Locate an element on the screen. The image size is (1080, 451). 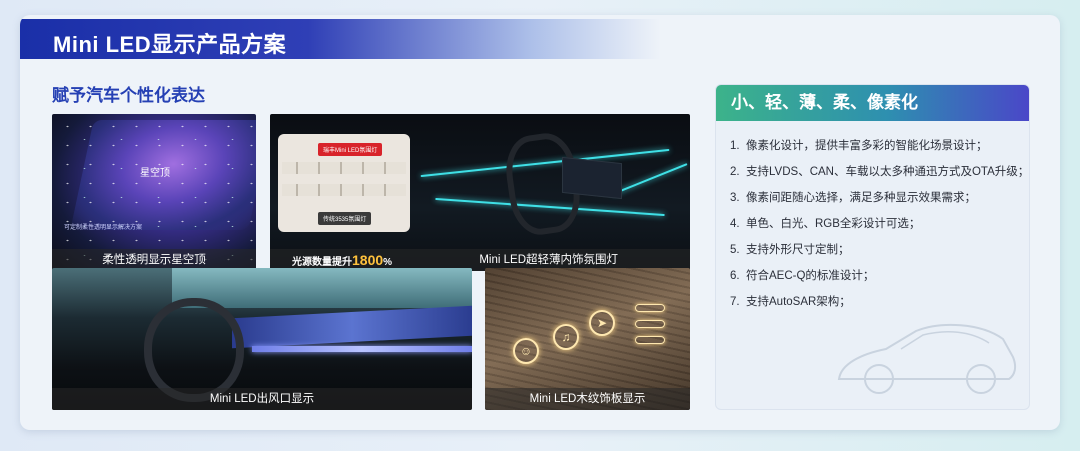
boost-unit: % is located at coordinates (388, 262).